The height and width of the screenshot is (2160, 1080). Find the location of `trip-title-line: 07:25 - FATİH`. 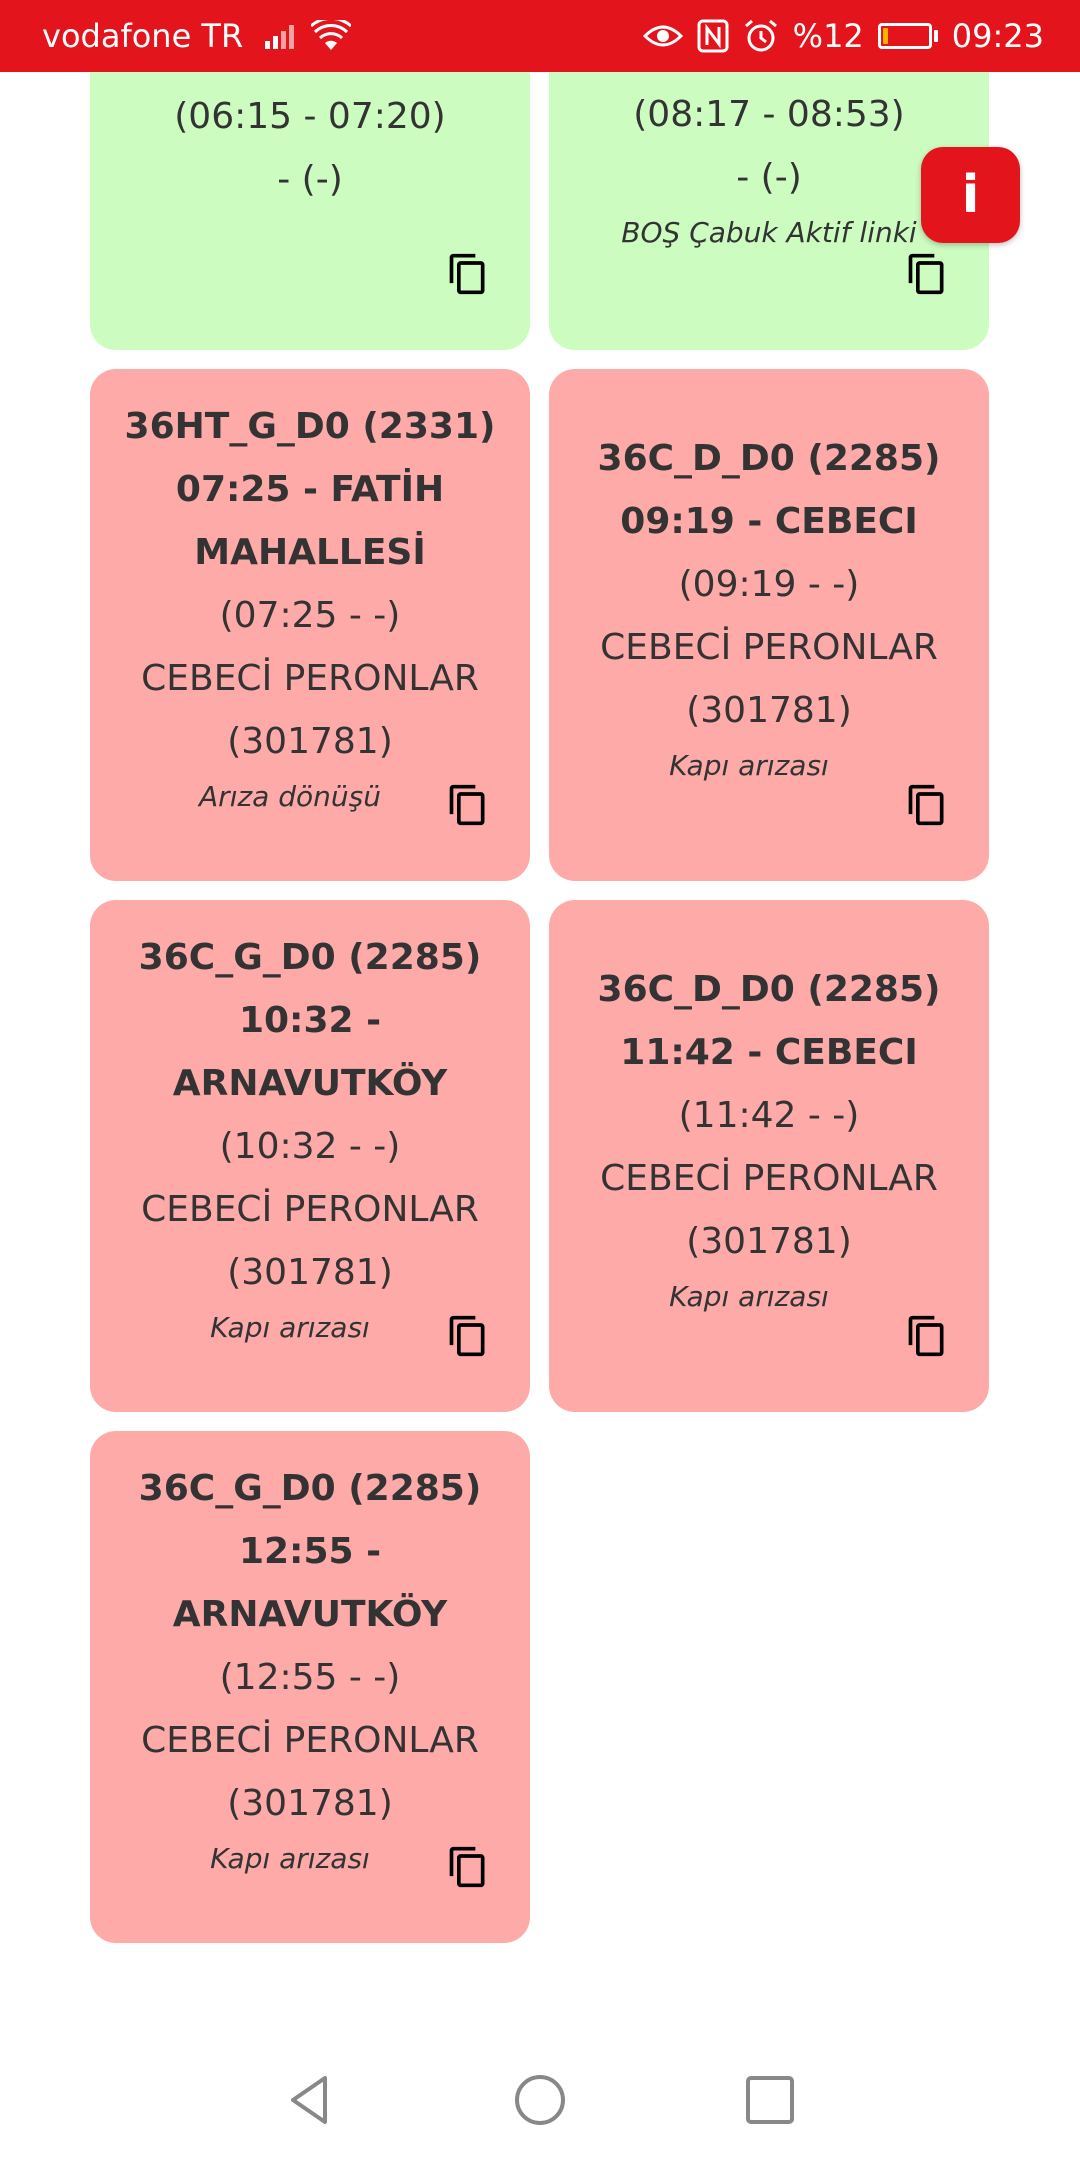

trip-title-line: 07:25 - FATİH is located at coordinates (310, 489).